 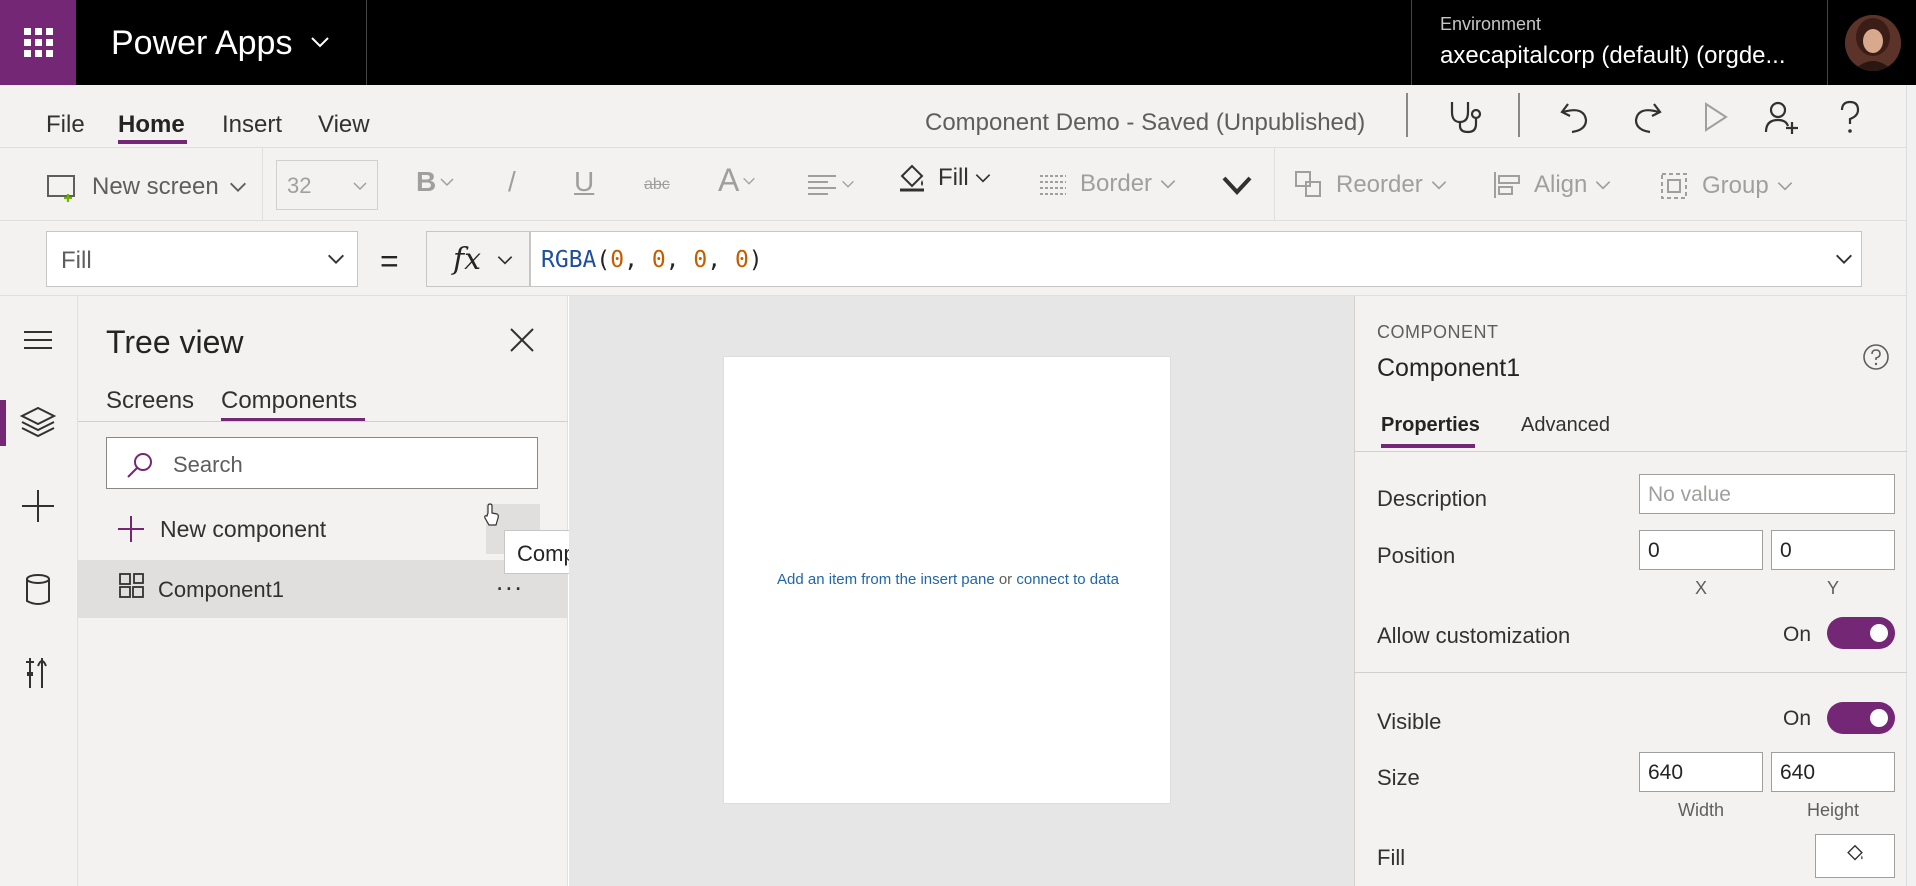 I want to click on visible-state: On, so click(x=1797, y=718).